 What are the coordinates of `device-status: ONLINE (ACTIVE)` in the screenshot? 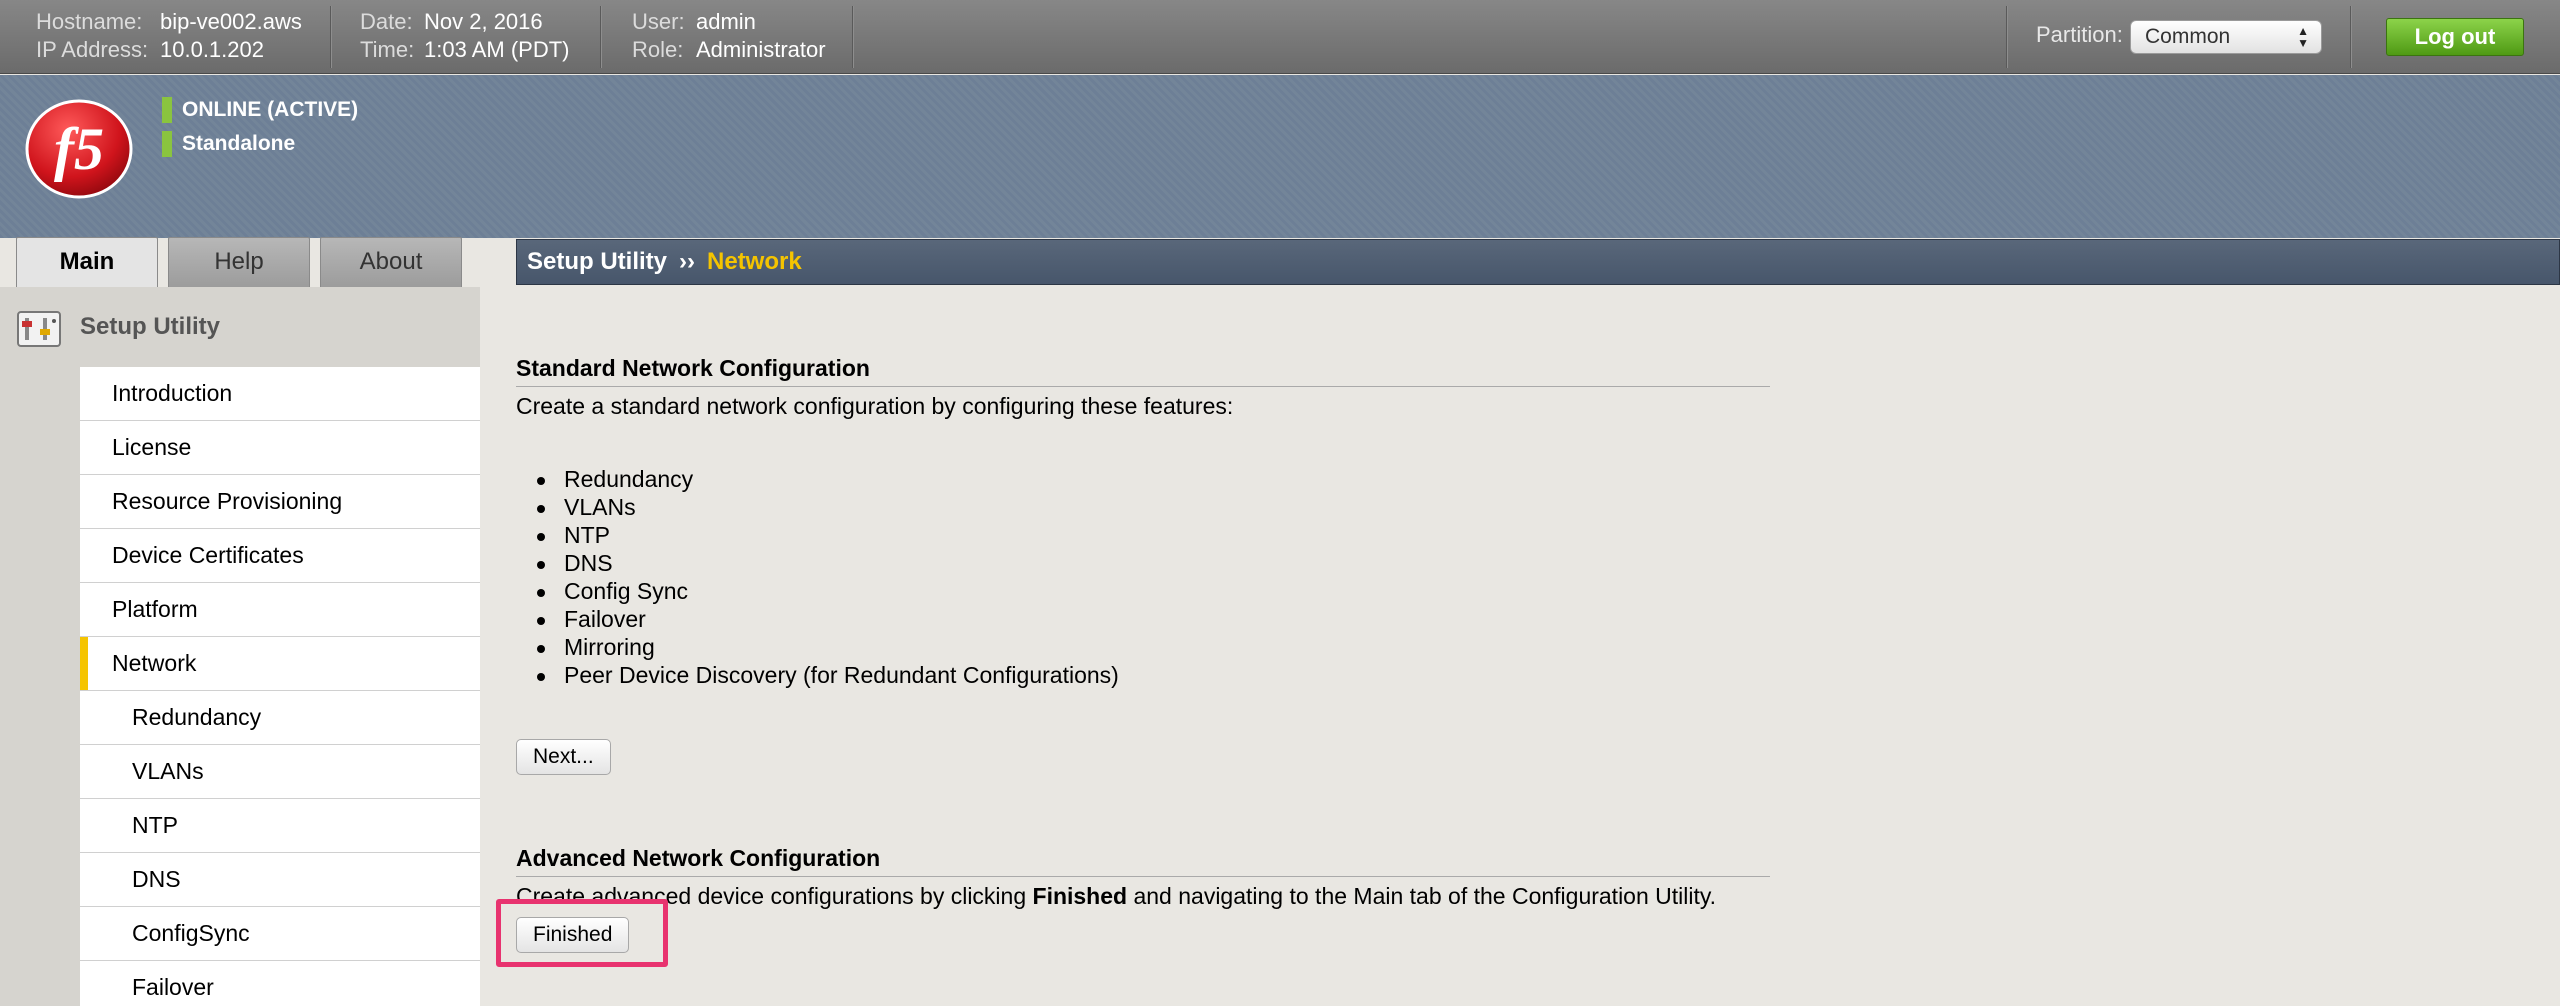 It's located at (260, 110).